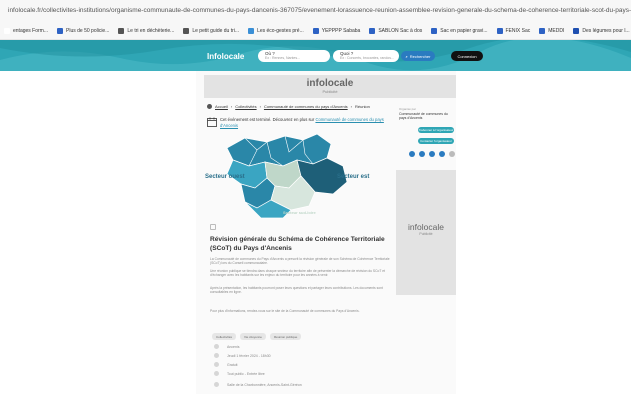 The width and height of the screenshot is (631, 394). I want to click on breadcrumb-category: Collectivités, so click(245, 106).